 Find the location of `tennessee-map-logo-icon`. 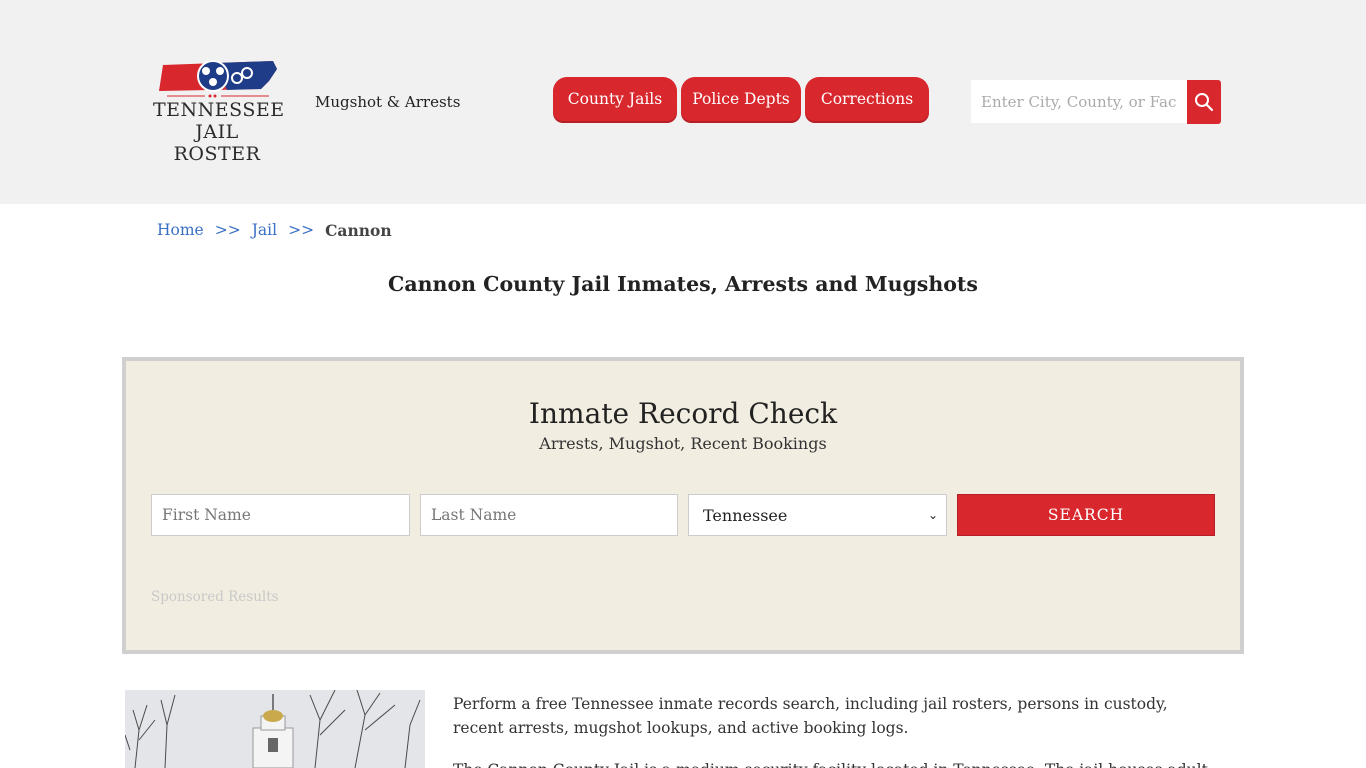

tennessee-map-logo-icon is located at coordinates (218, 79).